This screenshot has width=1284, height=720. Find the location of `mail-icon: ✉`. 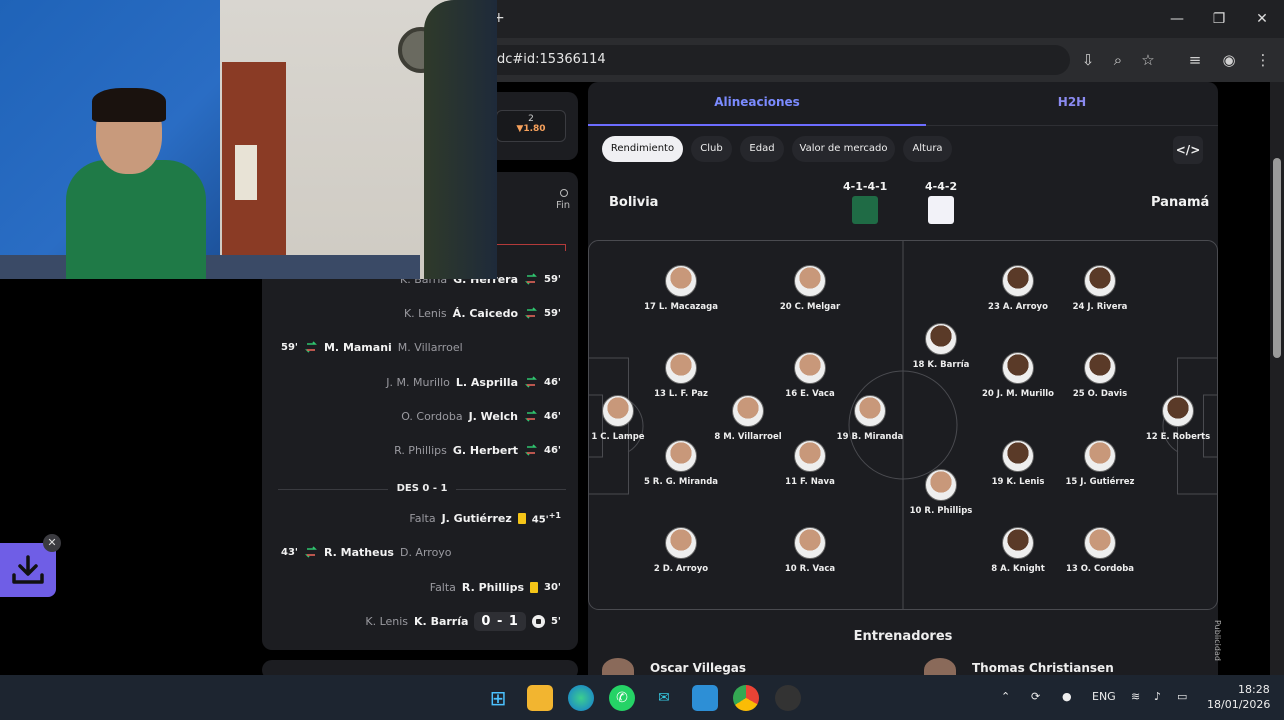

mail-icon: ✉ is located at coordinates (664, 698).